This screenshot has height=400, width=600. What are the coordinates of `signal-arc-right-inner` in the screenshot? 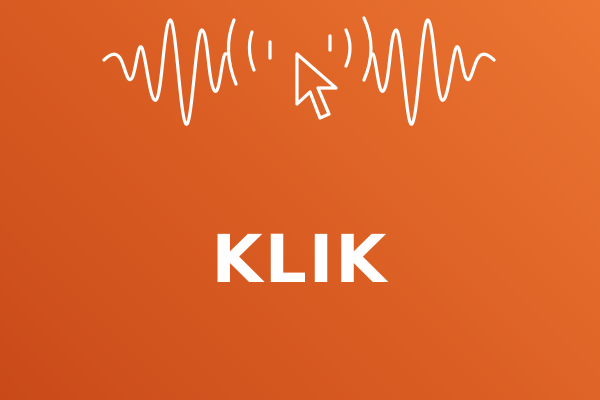 It's located at (348, 48).